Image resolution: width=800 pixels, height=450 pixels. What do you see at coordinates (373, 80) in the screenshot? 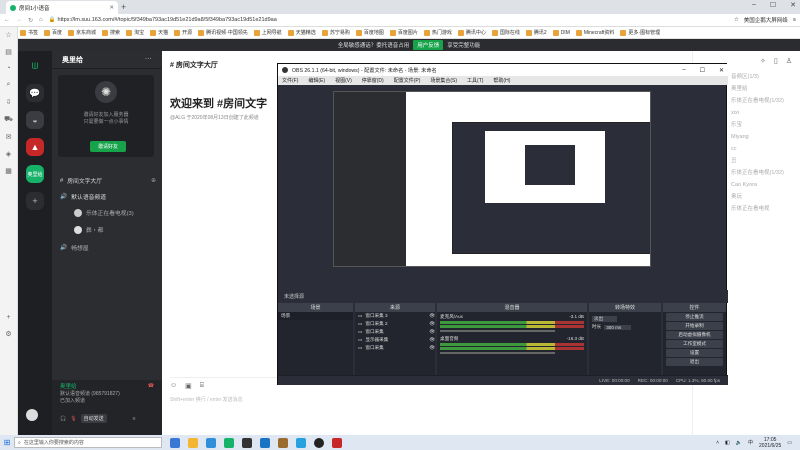
I see `obs-menu-item: 停靠窗(D)` at bounding box center [373, 80].